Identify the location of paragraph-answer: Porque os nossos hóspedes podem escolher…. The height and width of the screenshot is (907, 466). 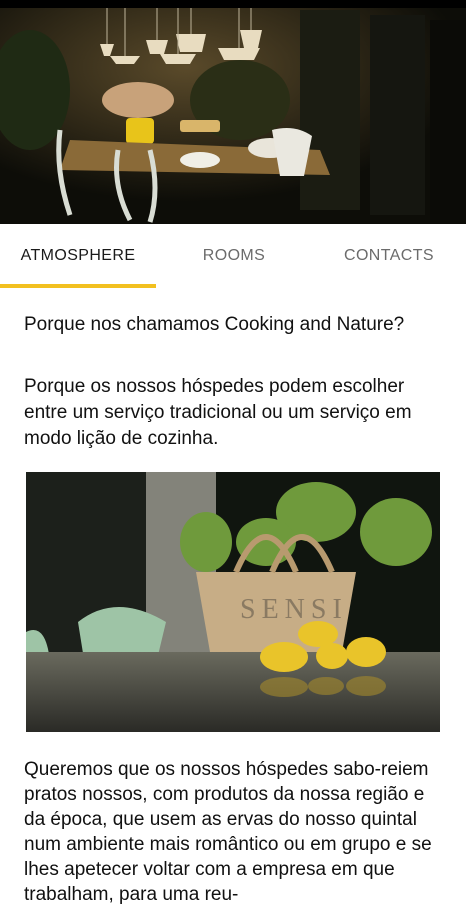
(218, 412).